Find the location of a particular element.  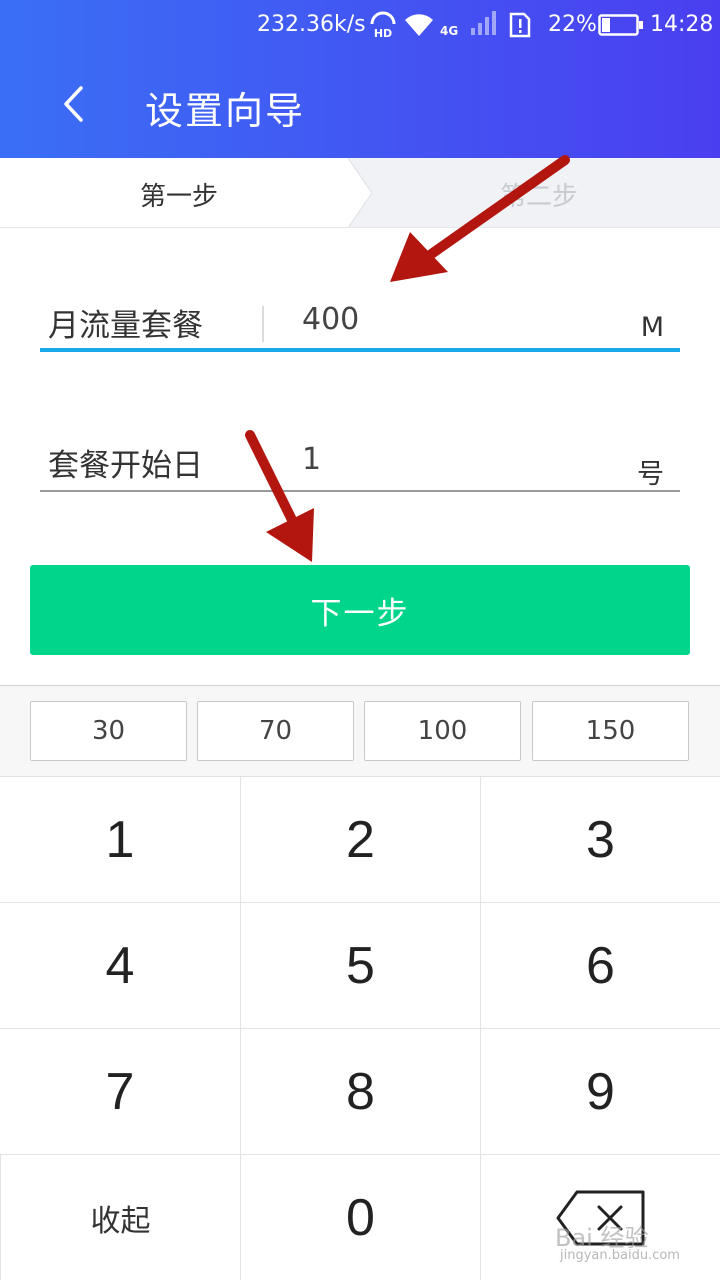

input-underline-active is located at coordinates (360, 350).